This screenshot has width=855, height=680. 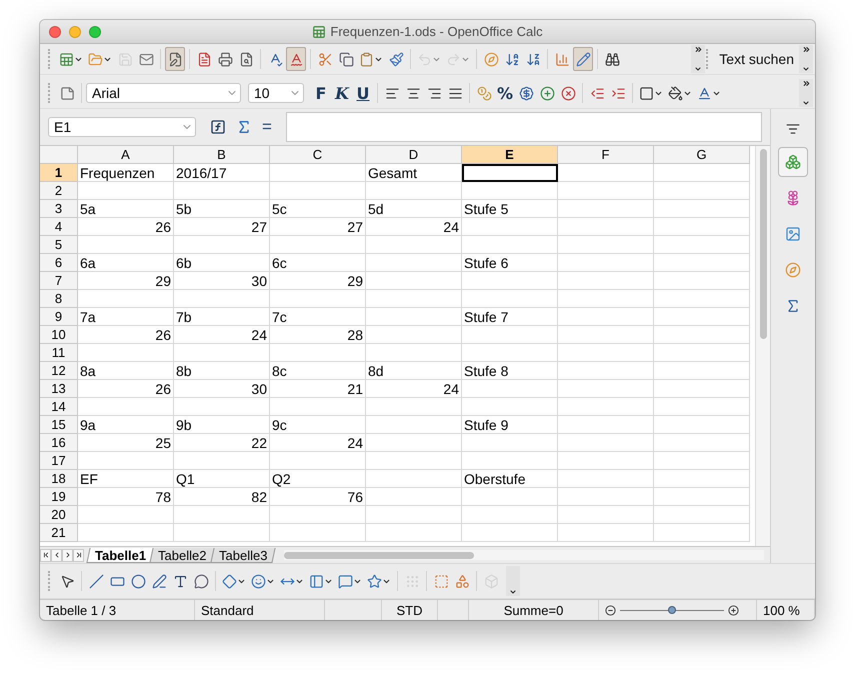 I want to click on row-header: 11, so click(x=59, y=353).